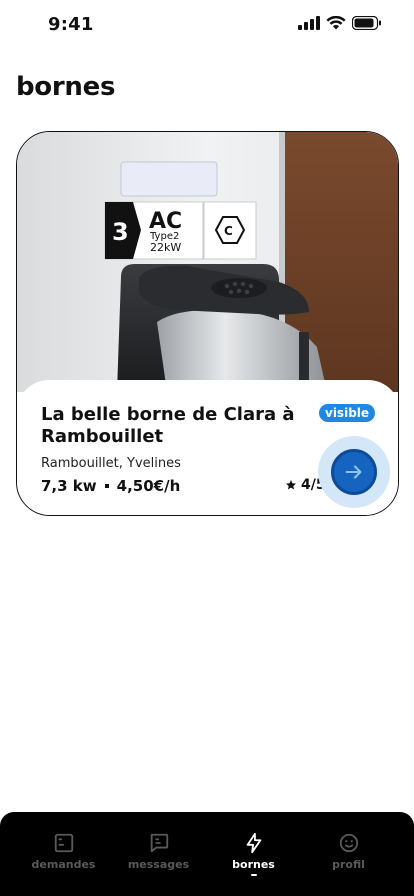 The image size is (414, 896). Describe the element at coordinates (106, 486) in the screenshot. I see `separator-dot` at that location.